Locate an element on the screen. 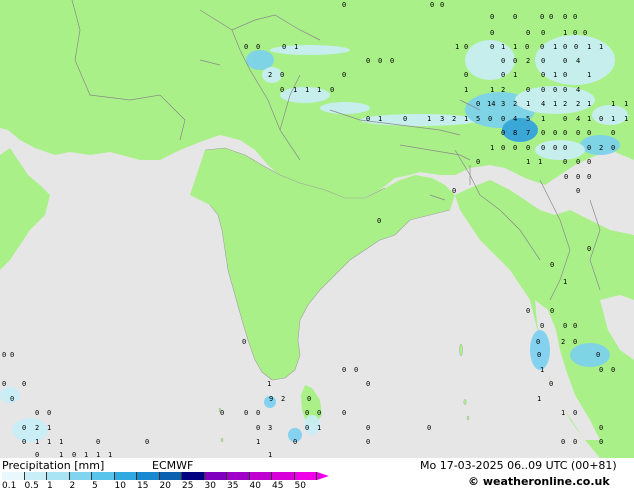 This screenshot has width=634, height=491. precip-value: 3 is located at coordinates (503, 104).